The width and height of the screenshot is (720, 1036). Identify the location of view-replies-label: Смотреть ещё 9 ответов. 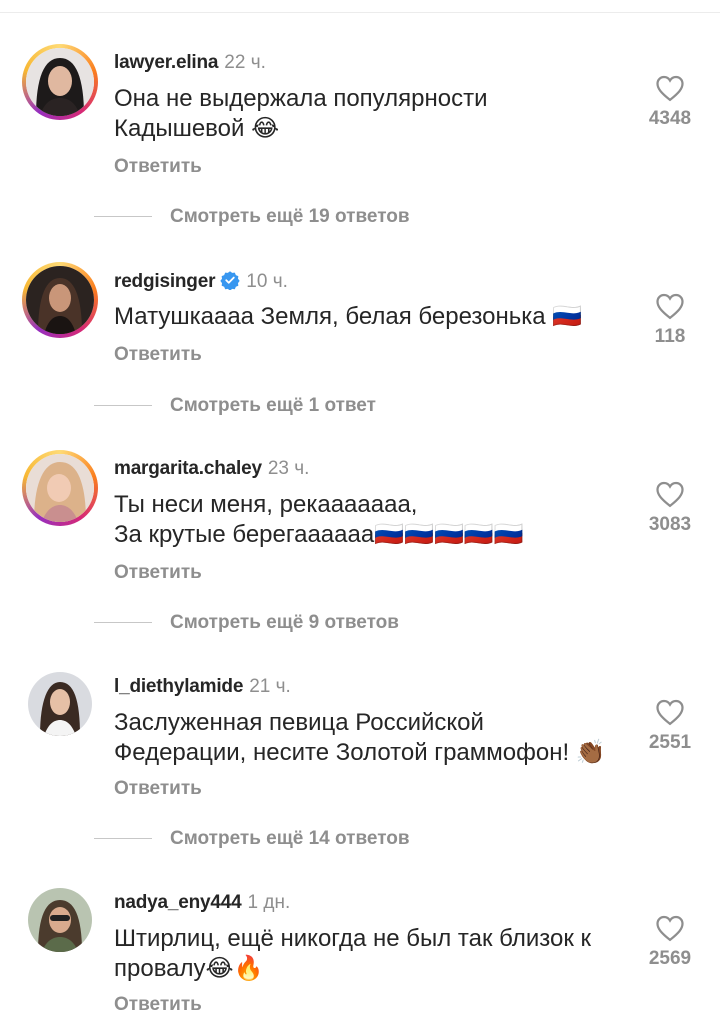
(284, 622).